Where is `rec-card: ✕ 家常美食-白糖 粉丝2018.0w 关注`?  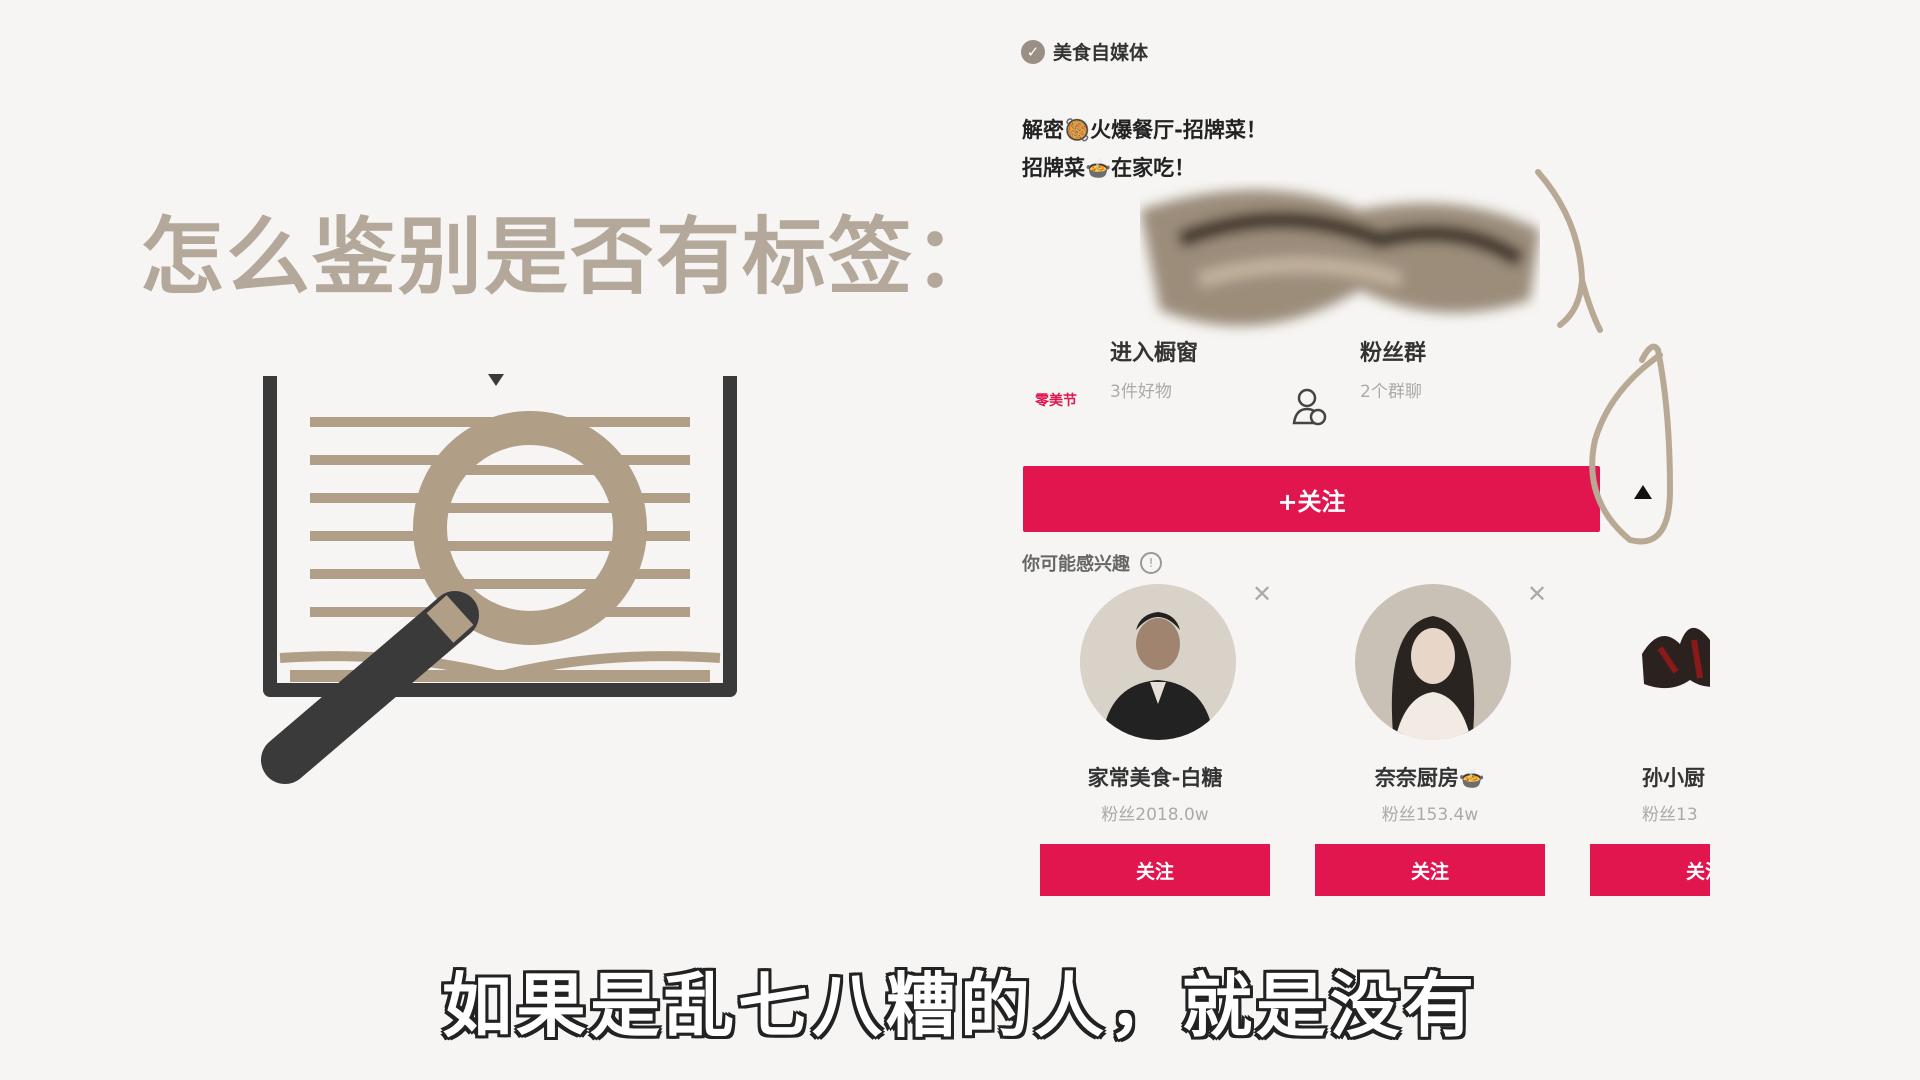
rec-card: ✕ 家常美食-白糖 粉丝2018.0w 关注 is located at coordinates (1156, 740).